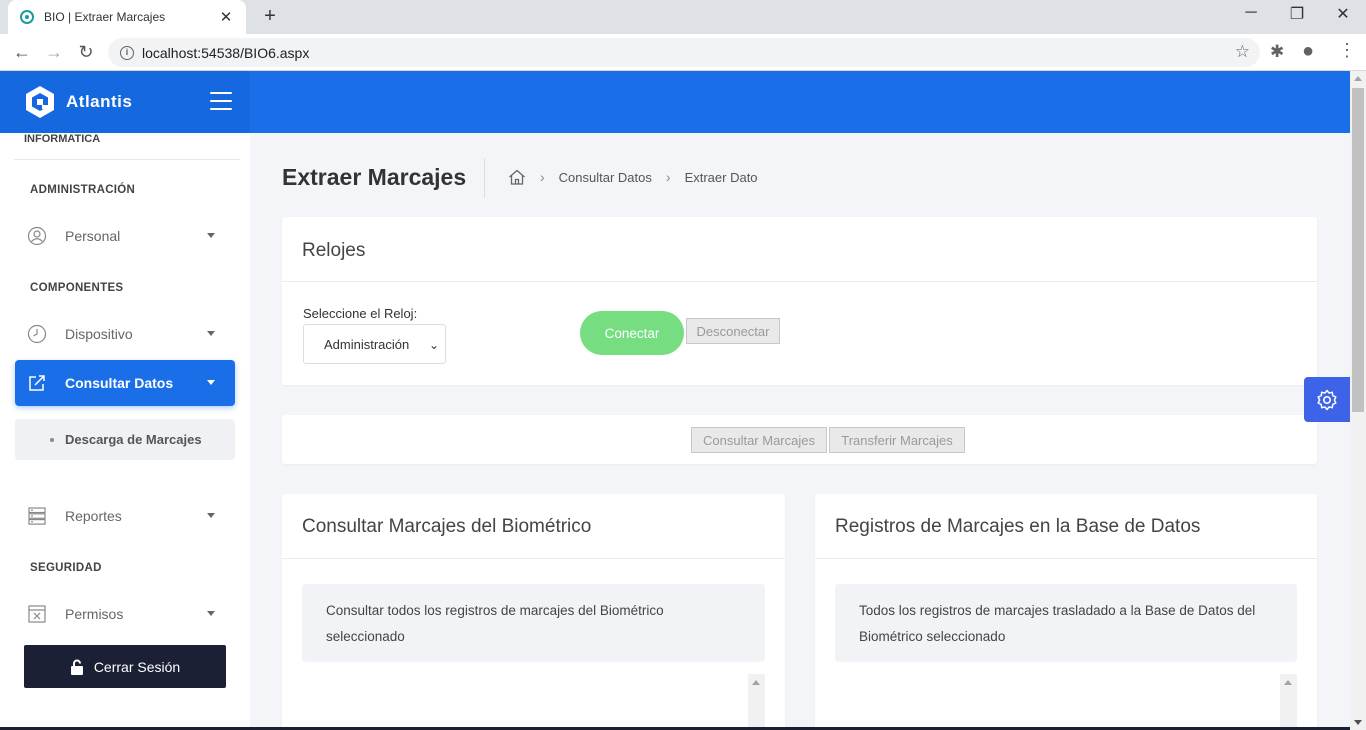 This screenshot has width=1366, height=730. I want to click on forward-button: →, so click(54, 52).